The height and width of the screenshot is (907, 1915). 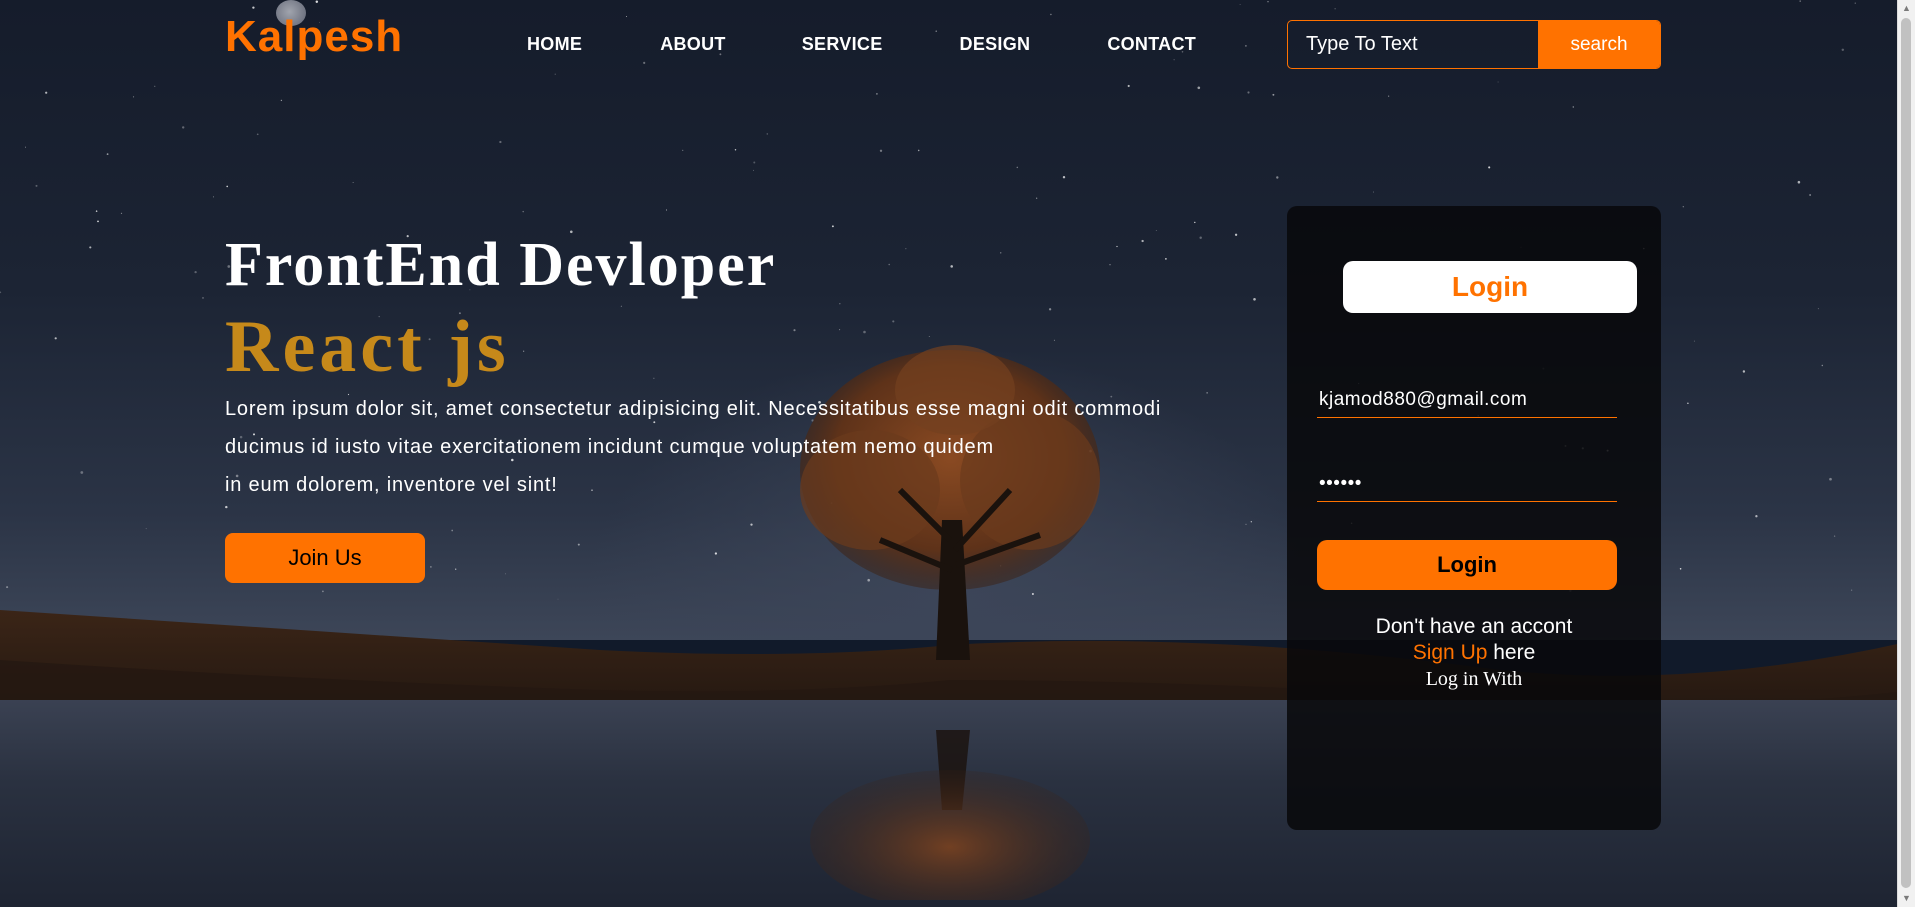 I want to click on nav-service: SERVICE, so click(x=842, y=44).